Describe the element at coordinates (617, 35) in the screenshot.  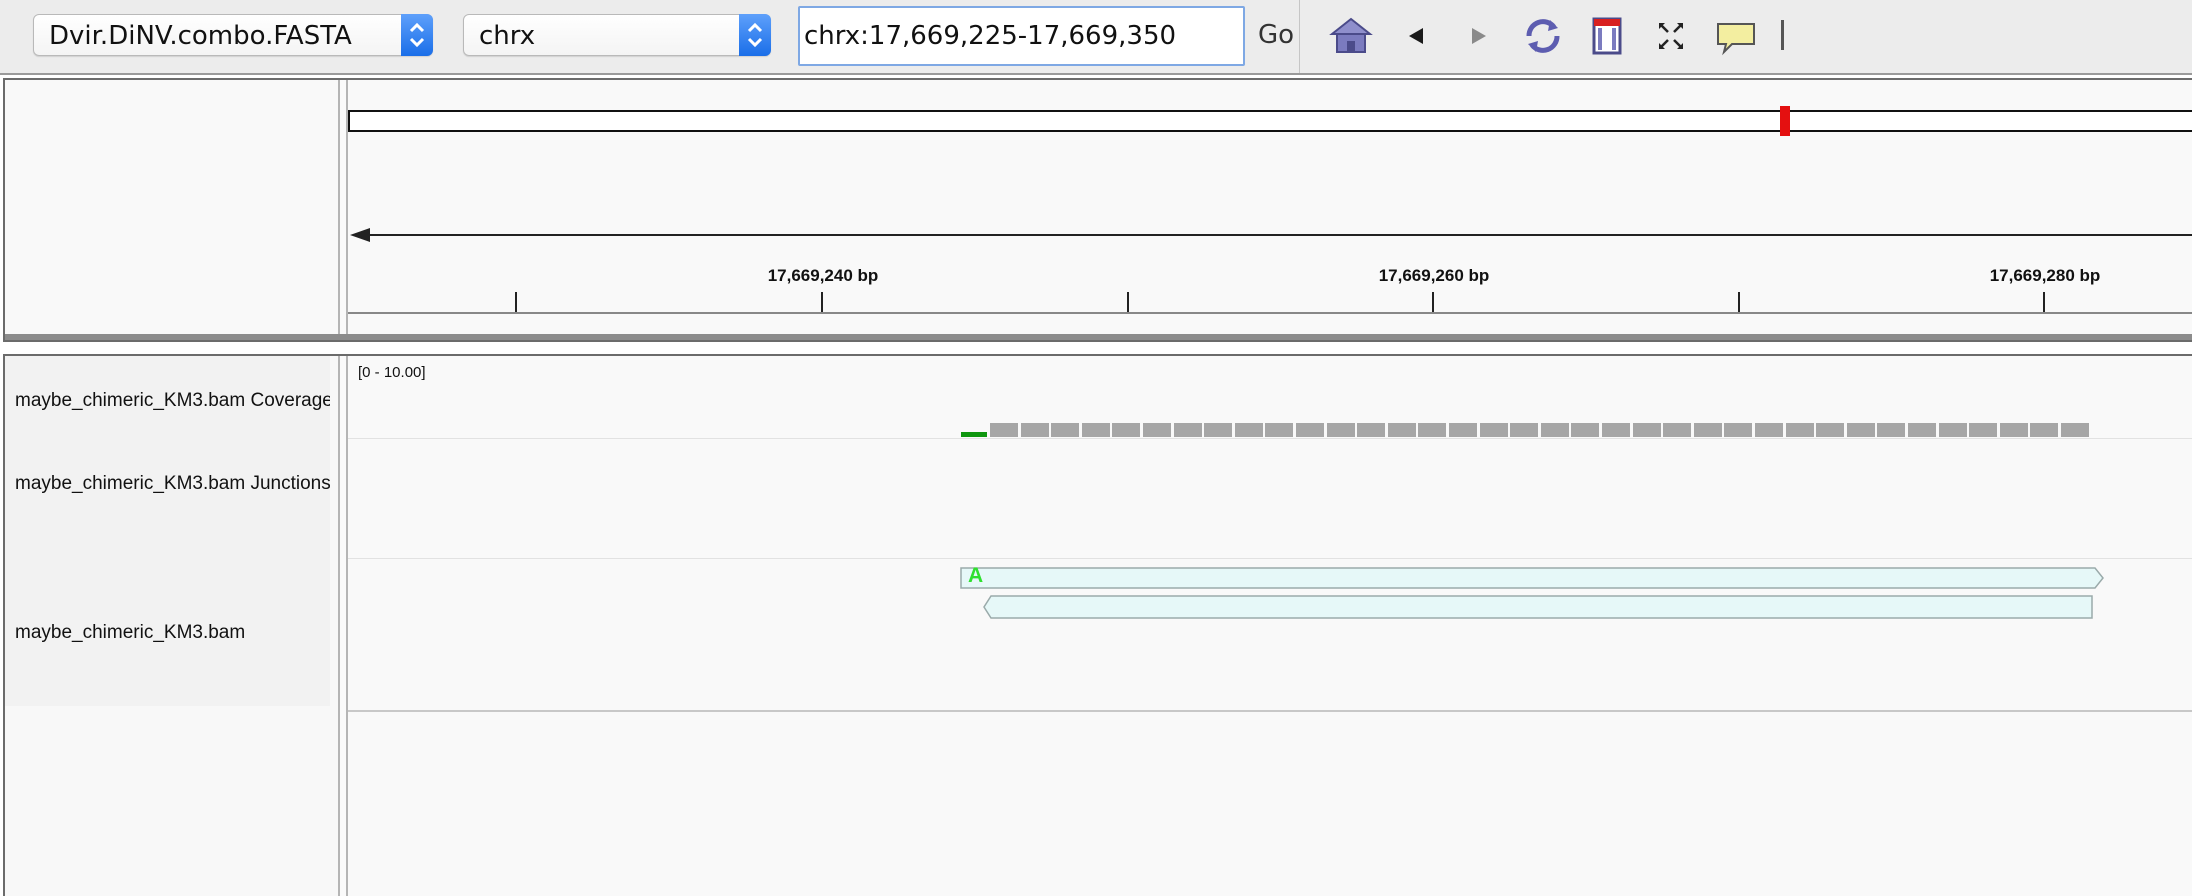
I see `chromosome-dropdown: chrx` at that location.